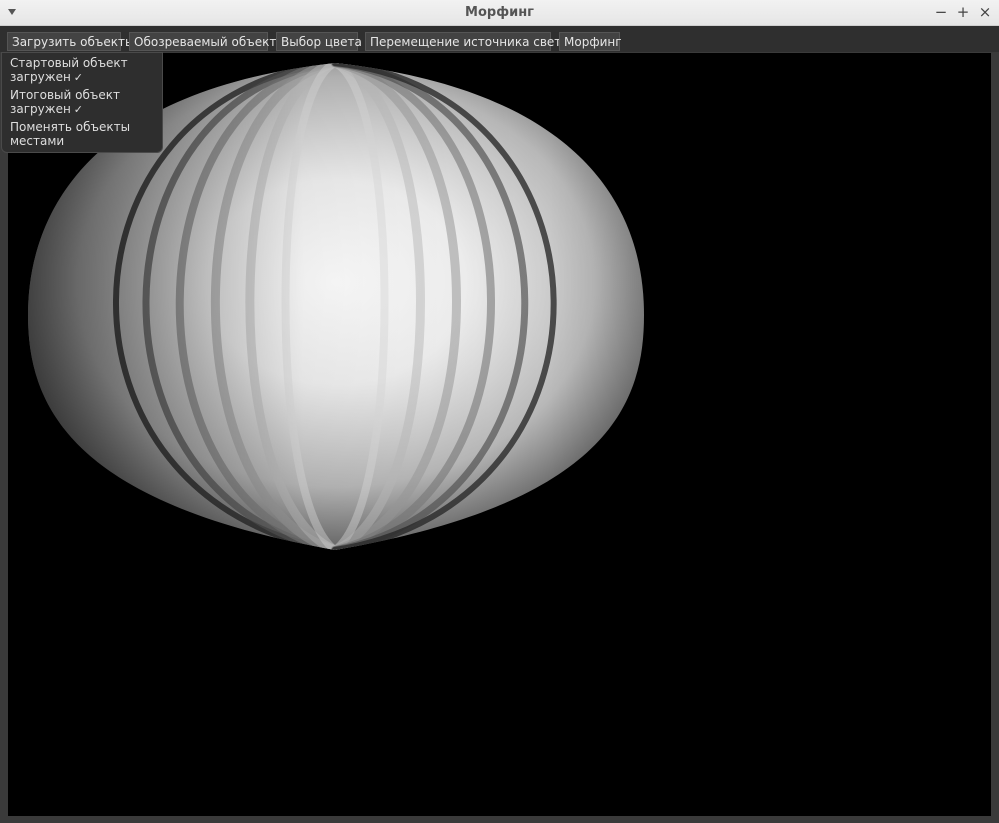  I want to click on title-bar: Морфинг − + ×, so click(499, 13).